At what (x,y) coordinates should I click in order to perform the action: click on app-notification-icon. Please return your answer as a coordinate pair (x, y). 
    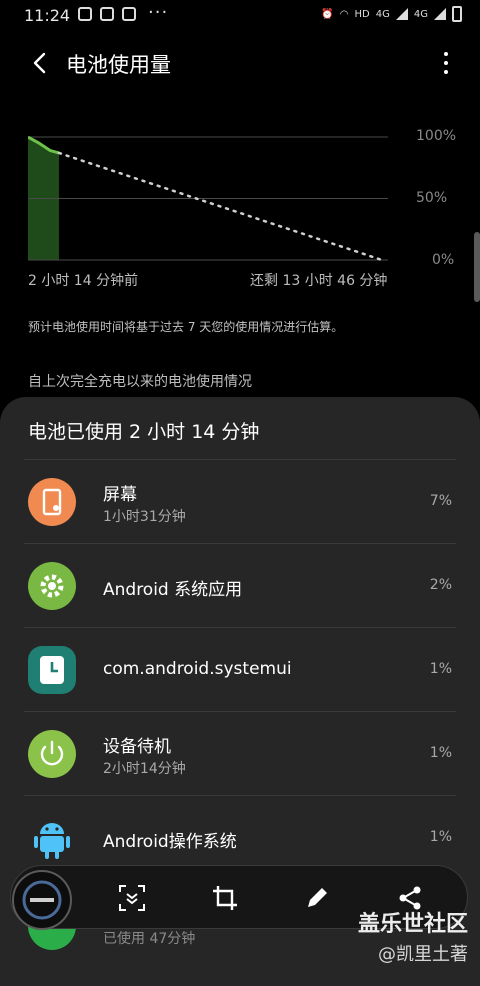
    Looking at the image, I should click on (107, 14).